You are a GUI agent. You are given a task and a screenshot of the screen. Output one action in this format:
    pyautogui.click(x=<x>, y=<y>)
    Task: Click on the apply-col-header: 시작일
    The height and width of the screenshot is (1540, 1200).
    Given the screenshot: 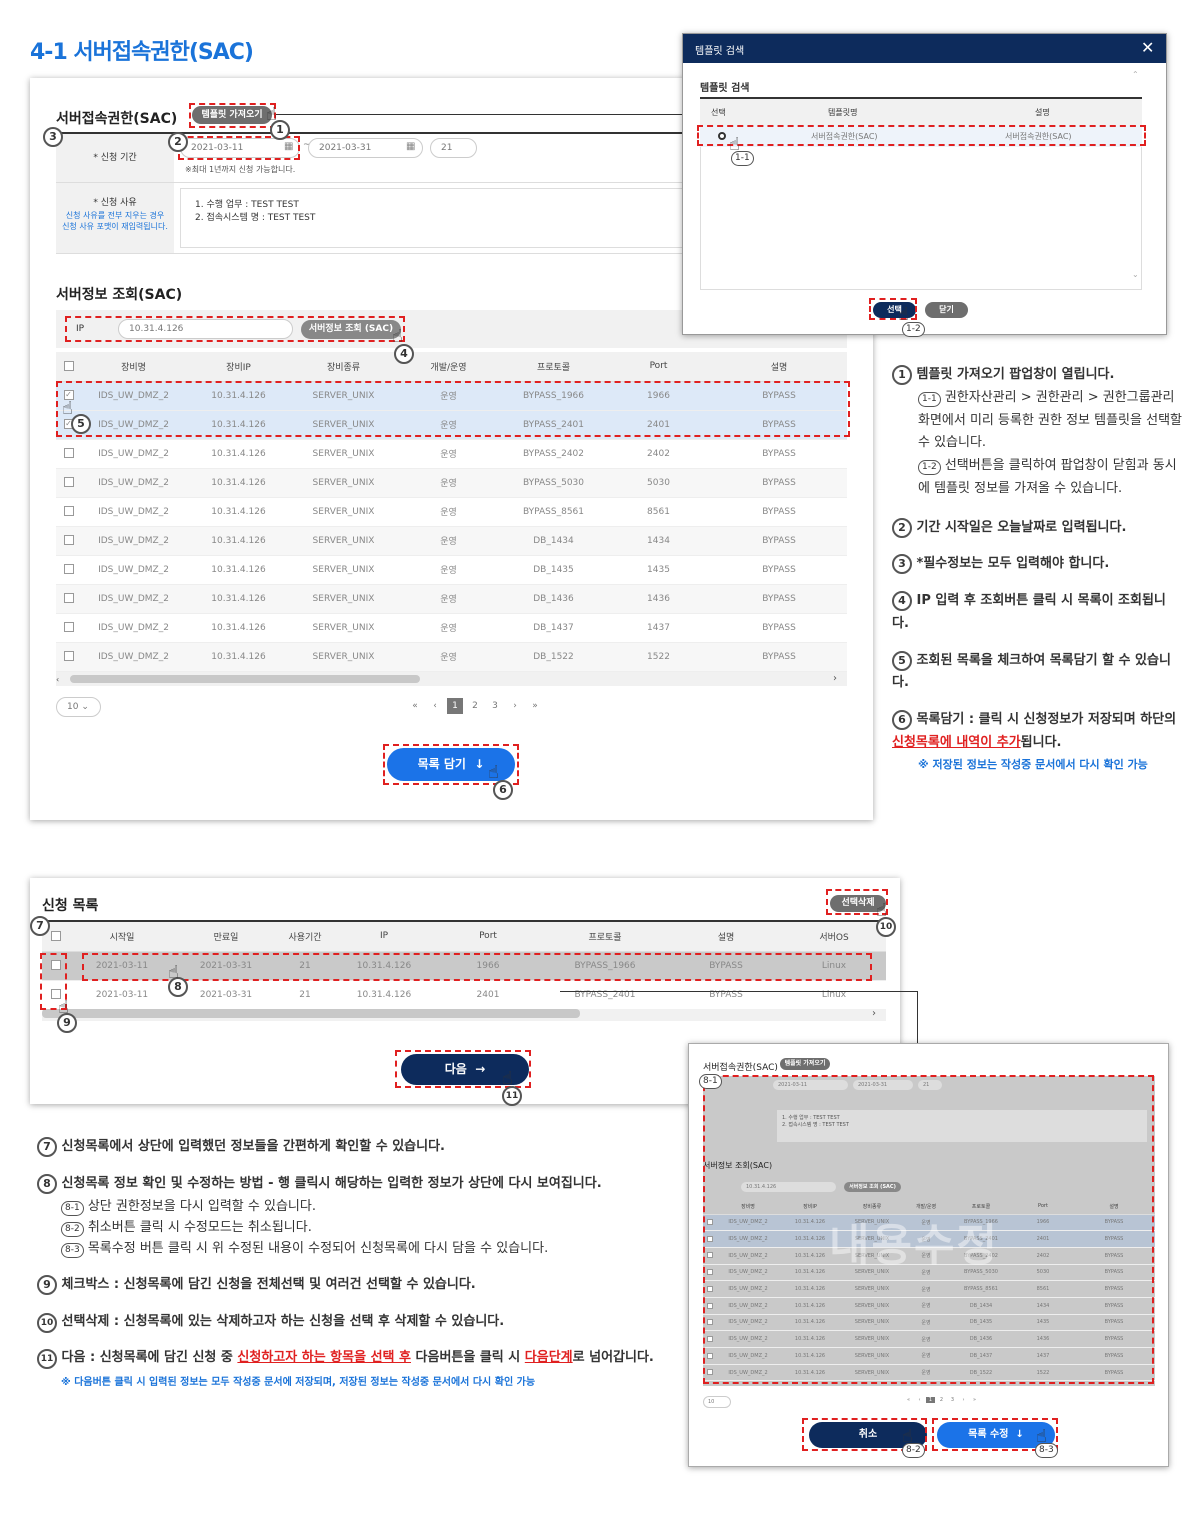 What is the action you would take?
    pyautogui.click(x=122, y=937)
    